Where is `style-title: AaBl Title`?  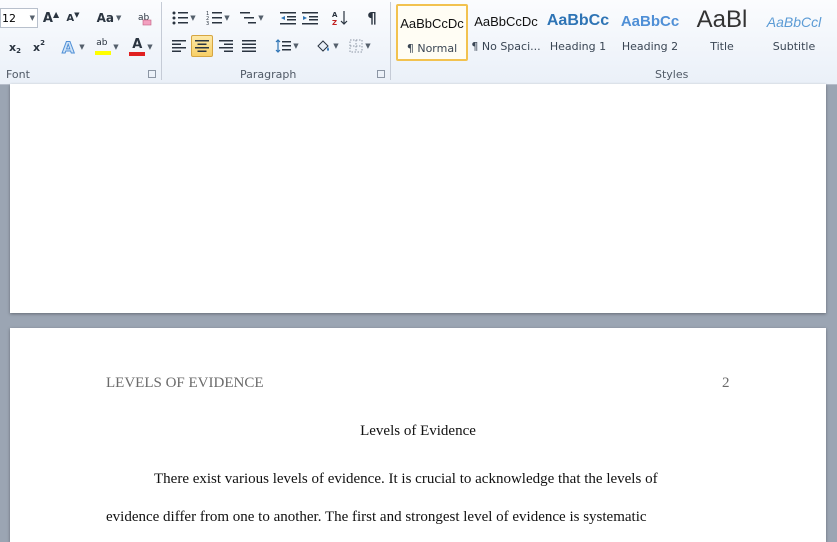 style-title: AaBl Title is located at coordinates (722, 32).